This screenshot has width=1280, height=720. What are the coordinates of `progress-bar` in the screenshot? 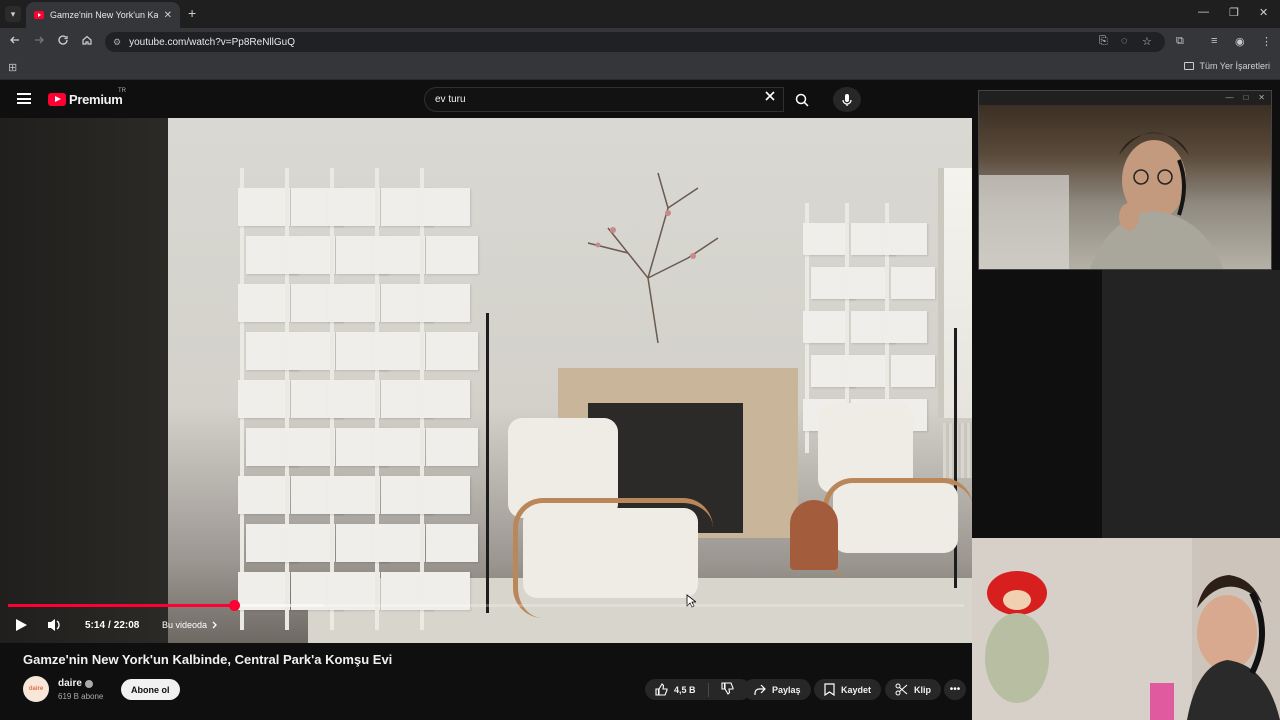 It's located at (486, 605).